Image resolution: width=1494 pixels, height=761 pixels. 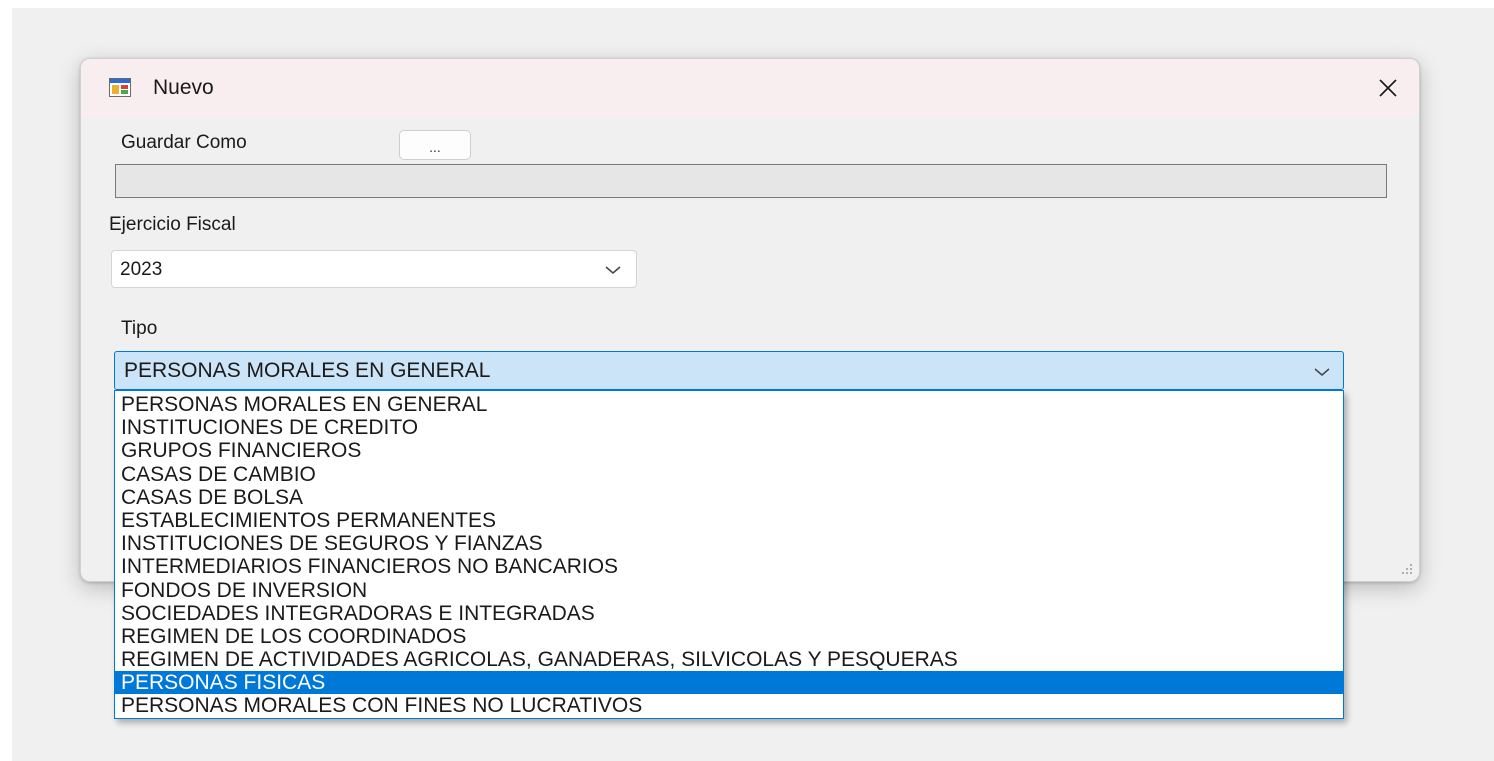 What do you see at coordinates (729, 566) in the screenshot?
I see `dropdown-option: INTERMEDIARIOS FINANCIEROS NO BANCARIOS` at bounding box center [729, 566].